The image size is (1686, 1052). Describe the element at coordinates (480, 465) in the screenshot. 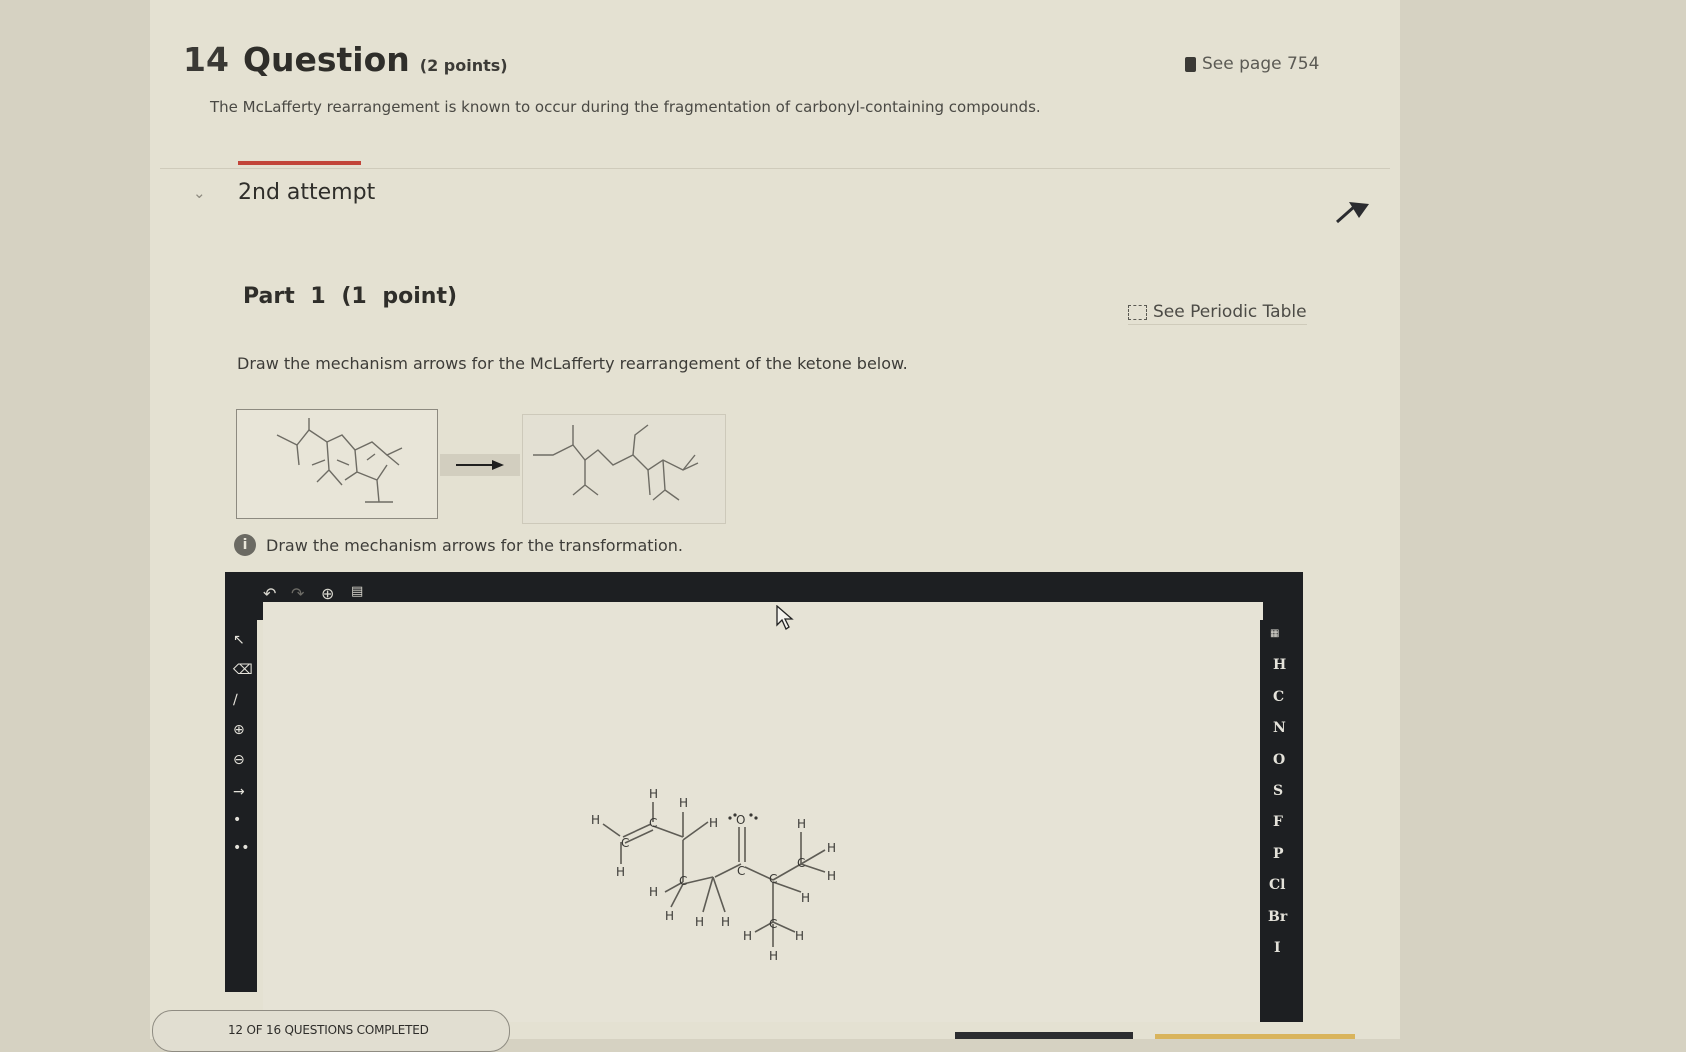

I see `reaction-arrow` at that location.